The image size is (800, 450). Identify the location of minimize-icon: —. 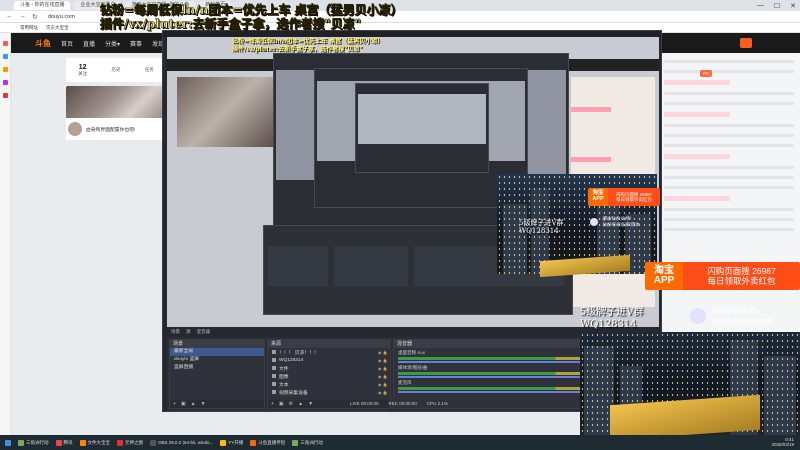
(760, 6).